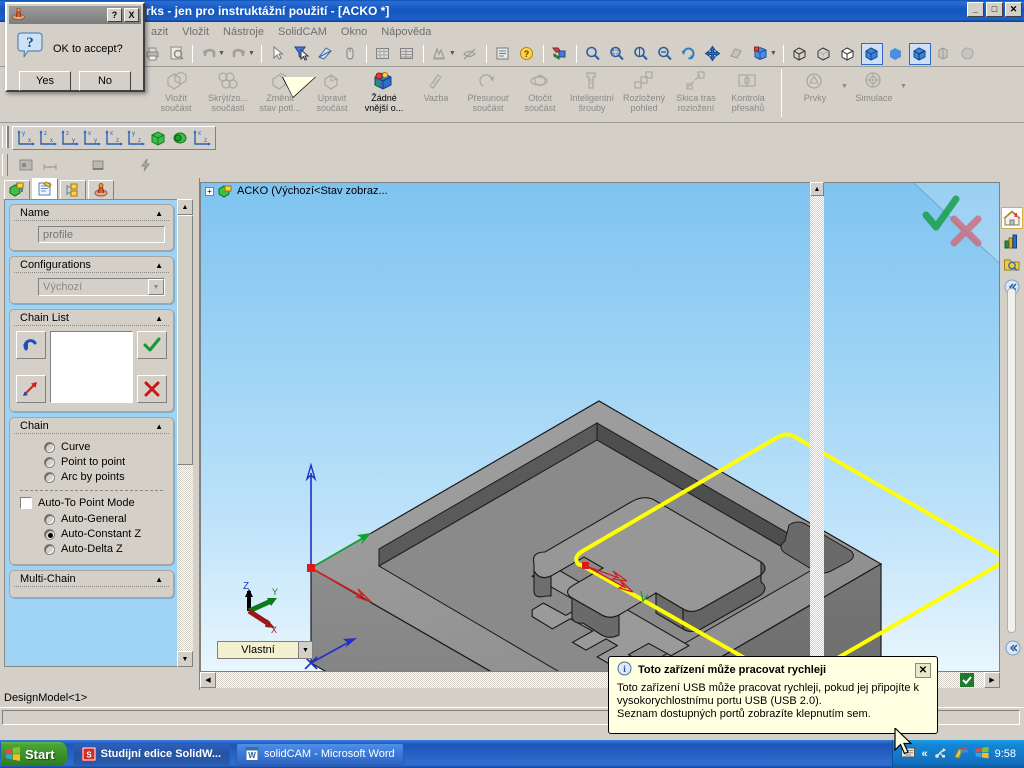  What do you see at coordinates (817, 427) in the screenshot?
I see `viewport-vertical-scrollbar: ▲ ▼` at bounding box center [817, 427].